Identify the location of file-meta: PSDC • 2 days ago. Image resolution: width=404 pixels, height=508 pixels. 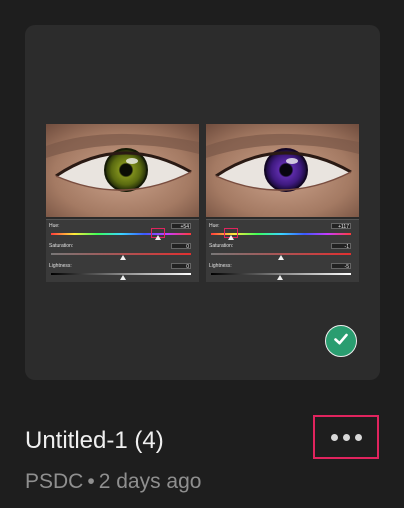
(113, 482).